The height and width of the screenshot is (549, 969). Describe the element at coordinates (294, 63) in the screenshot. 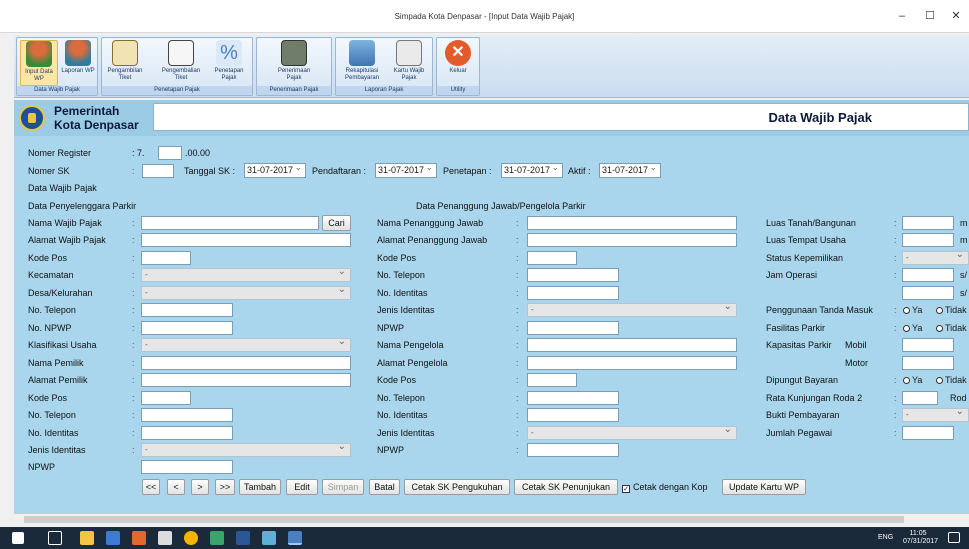

I see `penerimaan-pajak-button: Penerimaan Pajak` at that location.